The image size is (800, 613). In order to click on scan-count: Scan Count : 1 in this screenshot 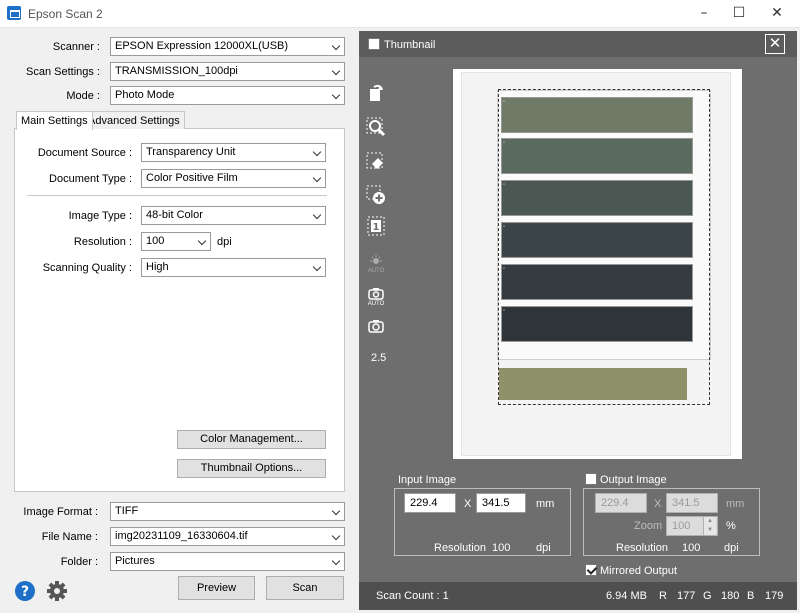, I will do `click(412, 596)`.